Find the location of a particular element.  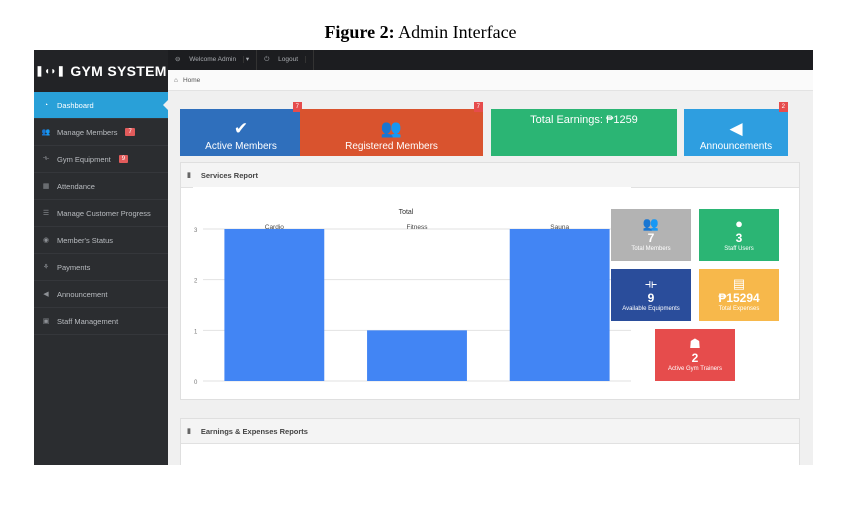

welcome-menu: ⊖ Welcome Admin ▾ is located at coordinates (213, 60).